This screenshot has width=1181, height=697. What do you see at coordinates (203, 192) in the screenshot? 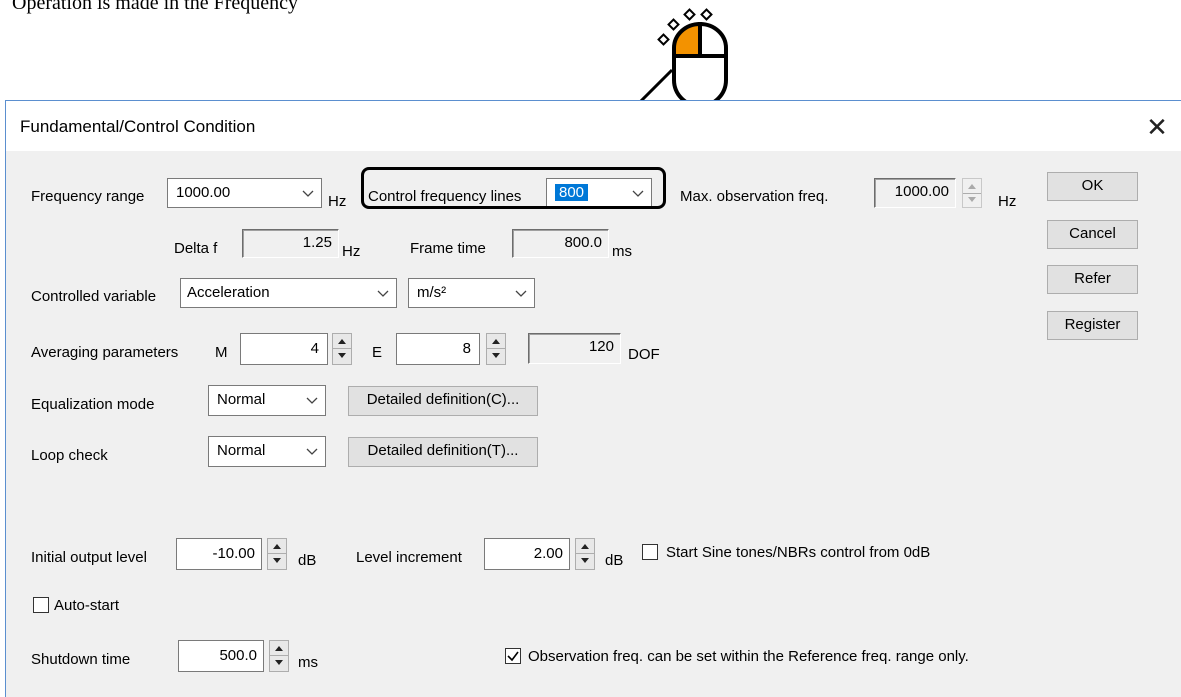
I see `frequency-range-value: 1000.00` at bounding box center [203, 192].